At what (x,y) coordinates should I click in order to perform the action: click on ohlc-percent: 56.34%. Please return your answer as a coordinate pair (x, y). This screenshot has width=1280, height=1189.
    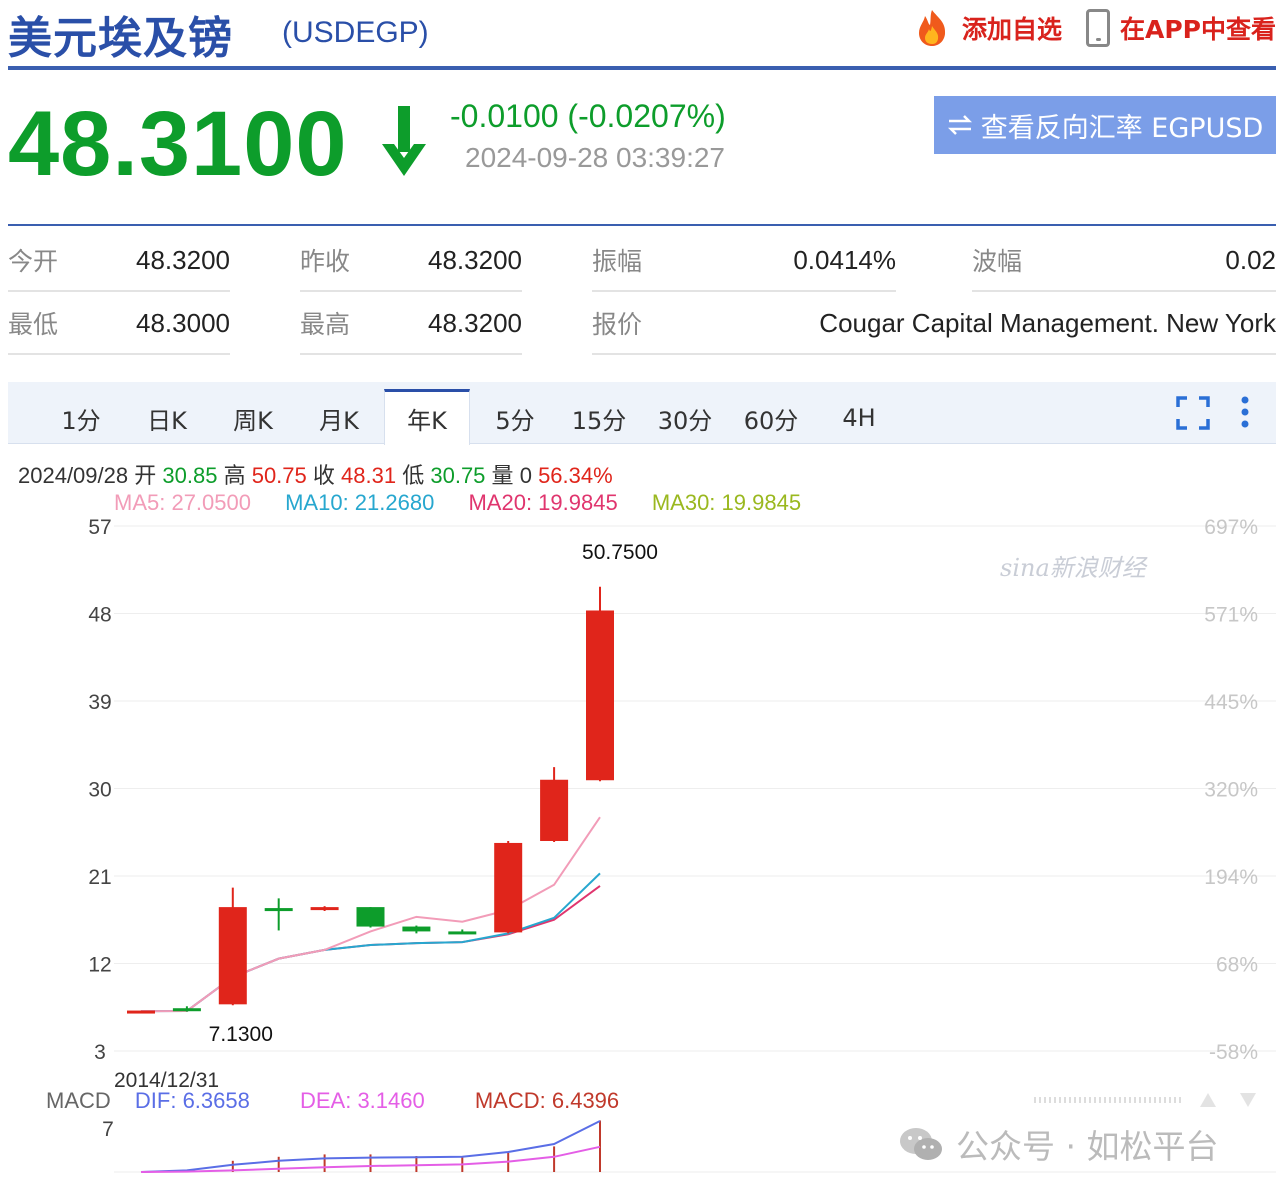
    Looking at the image, I should click on (575, 475).